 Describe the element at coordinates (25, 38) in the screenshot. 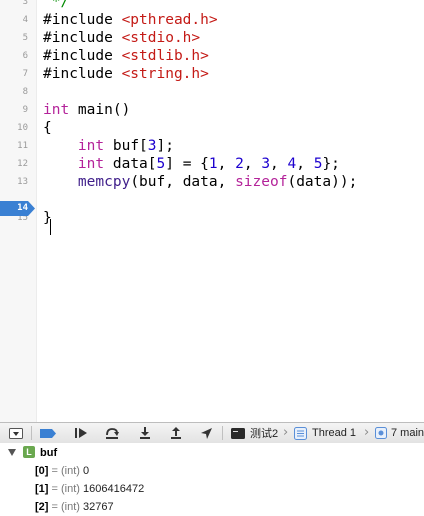

I see `line-number: 5` at that location.